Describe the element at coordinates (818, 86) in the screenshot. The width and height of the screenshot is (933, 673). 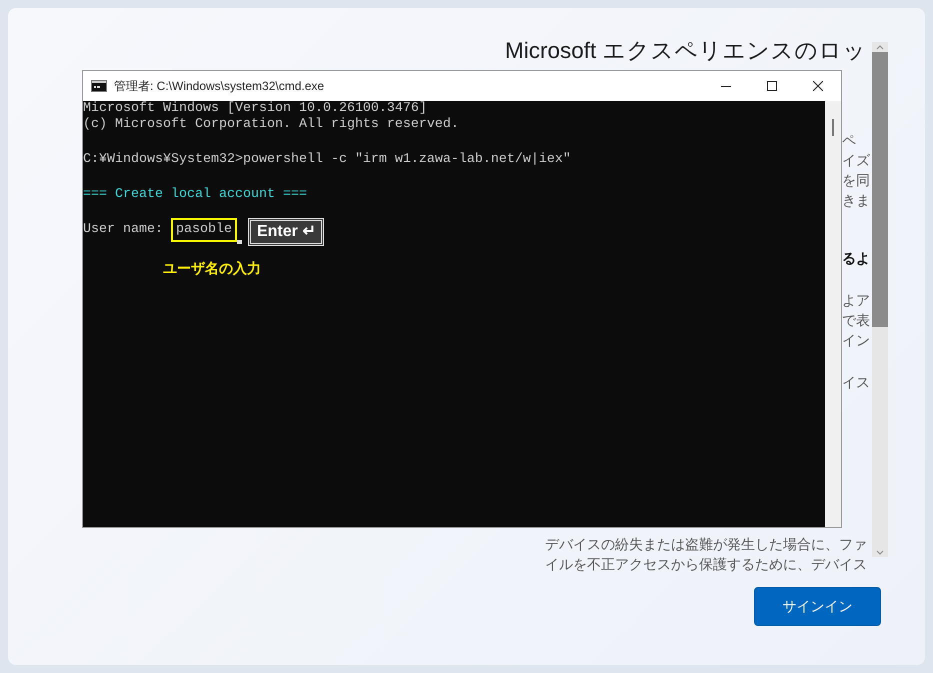
I see `close-icon` at that location.